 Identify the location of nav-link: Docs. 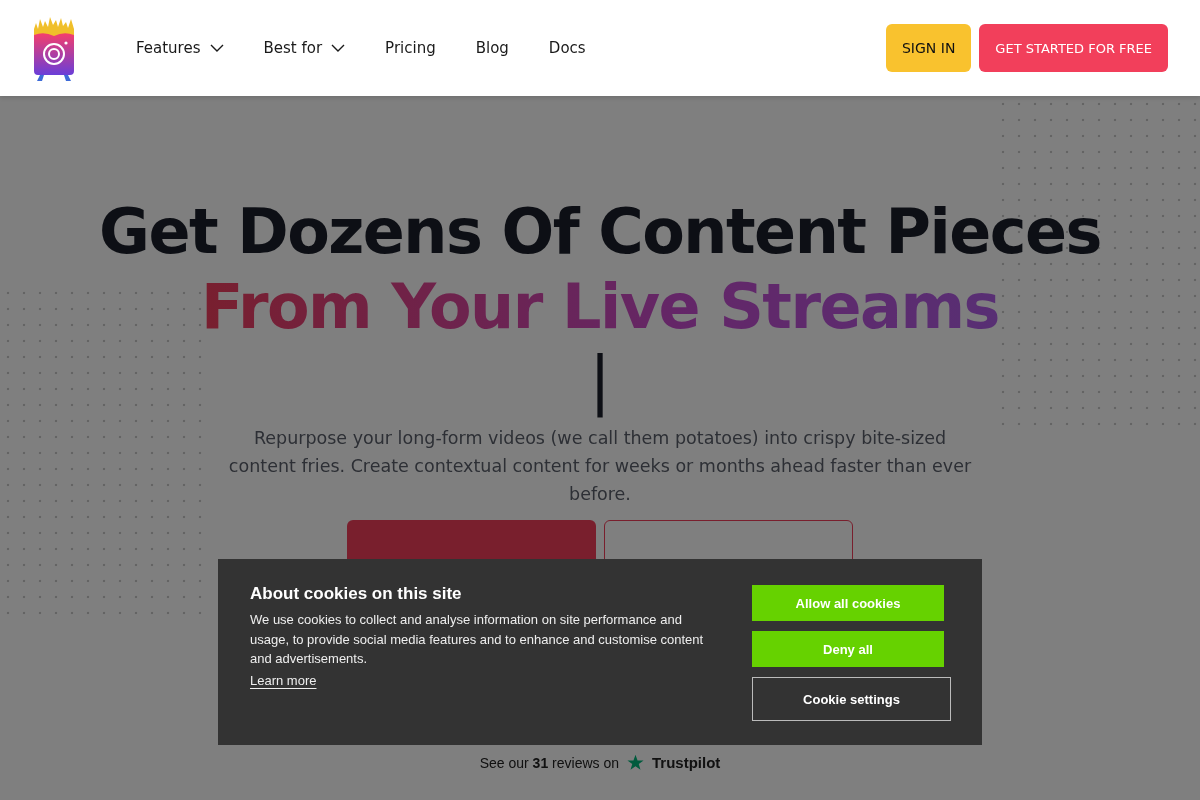
(567, 48).